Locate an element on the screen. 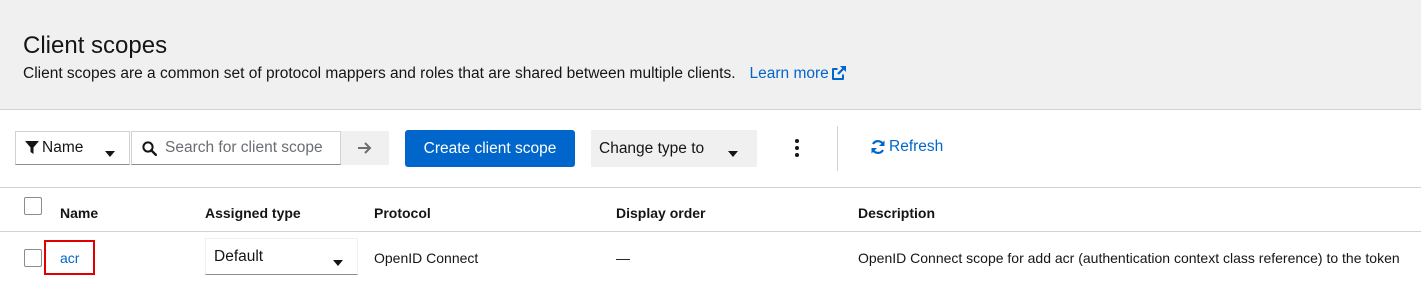 The width and height of the screenshot is (1421, 283). header-row-border is located at coordinates (710, 231).